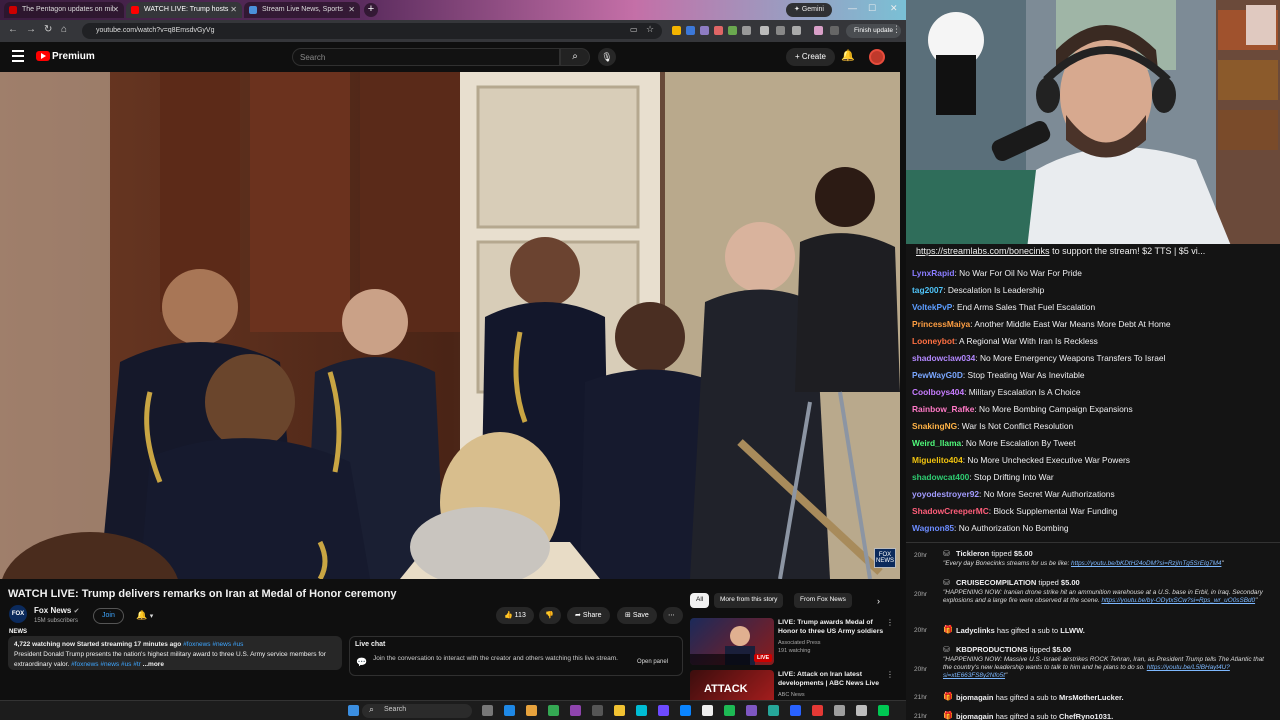  Describe the element at coordinates (31, 29) in the screenshot. I see `forward-icon: →` at that location.